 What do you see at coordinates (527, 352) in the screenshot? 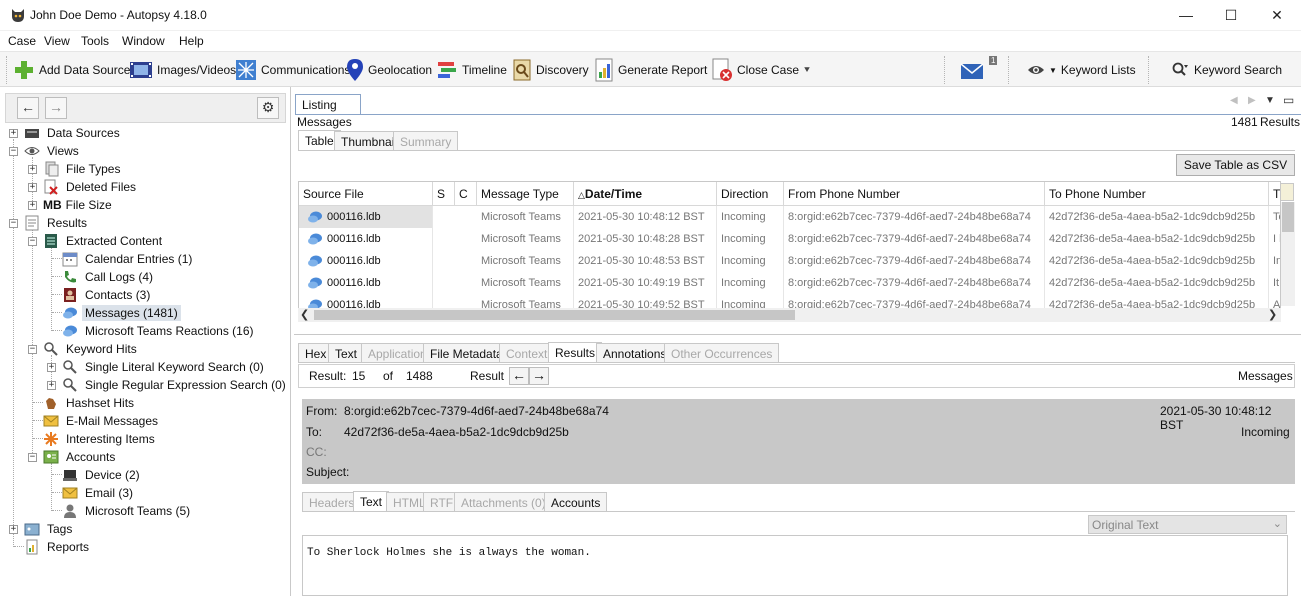
I see `tab-context: Context` at bounding box center [527, 352].